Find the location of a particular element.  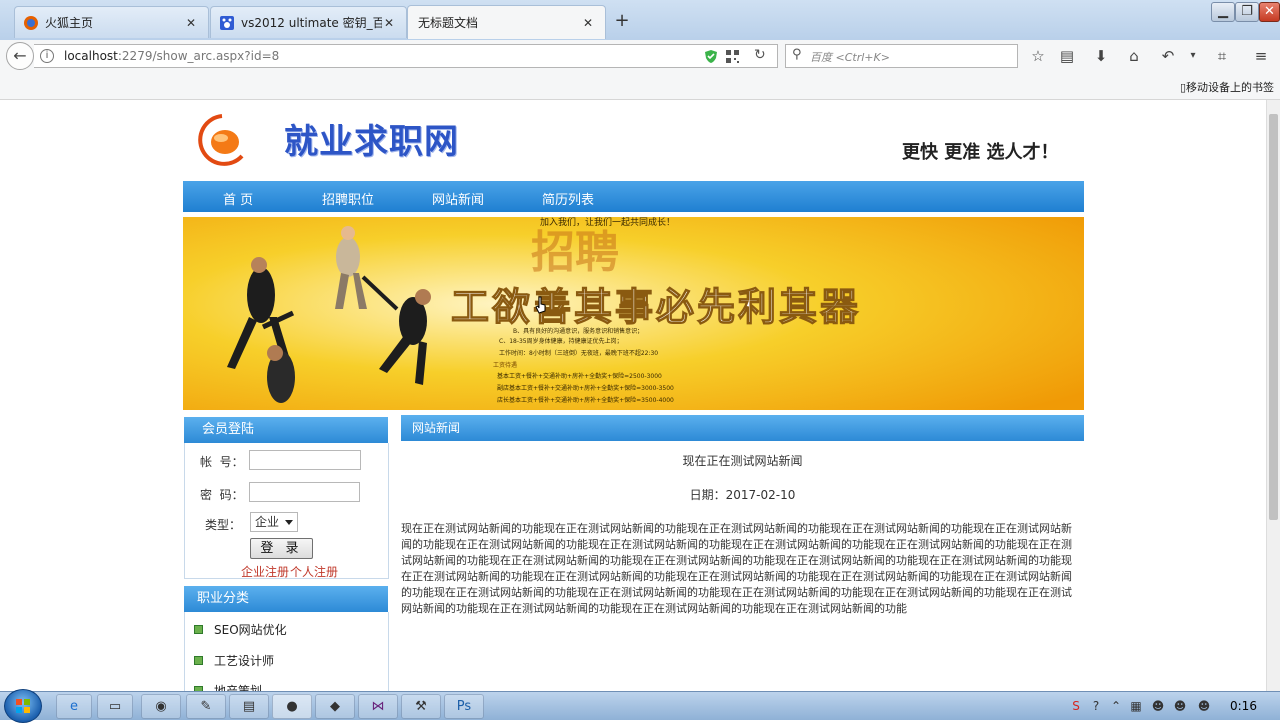

main-navigation: 首 页 招聘职位 网站新闻 简历列表 is located at coordinates (633, 196).